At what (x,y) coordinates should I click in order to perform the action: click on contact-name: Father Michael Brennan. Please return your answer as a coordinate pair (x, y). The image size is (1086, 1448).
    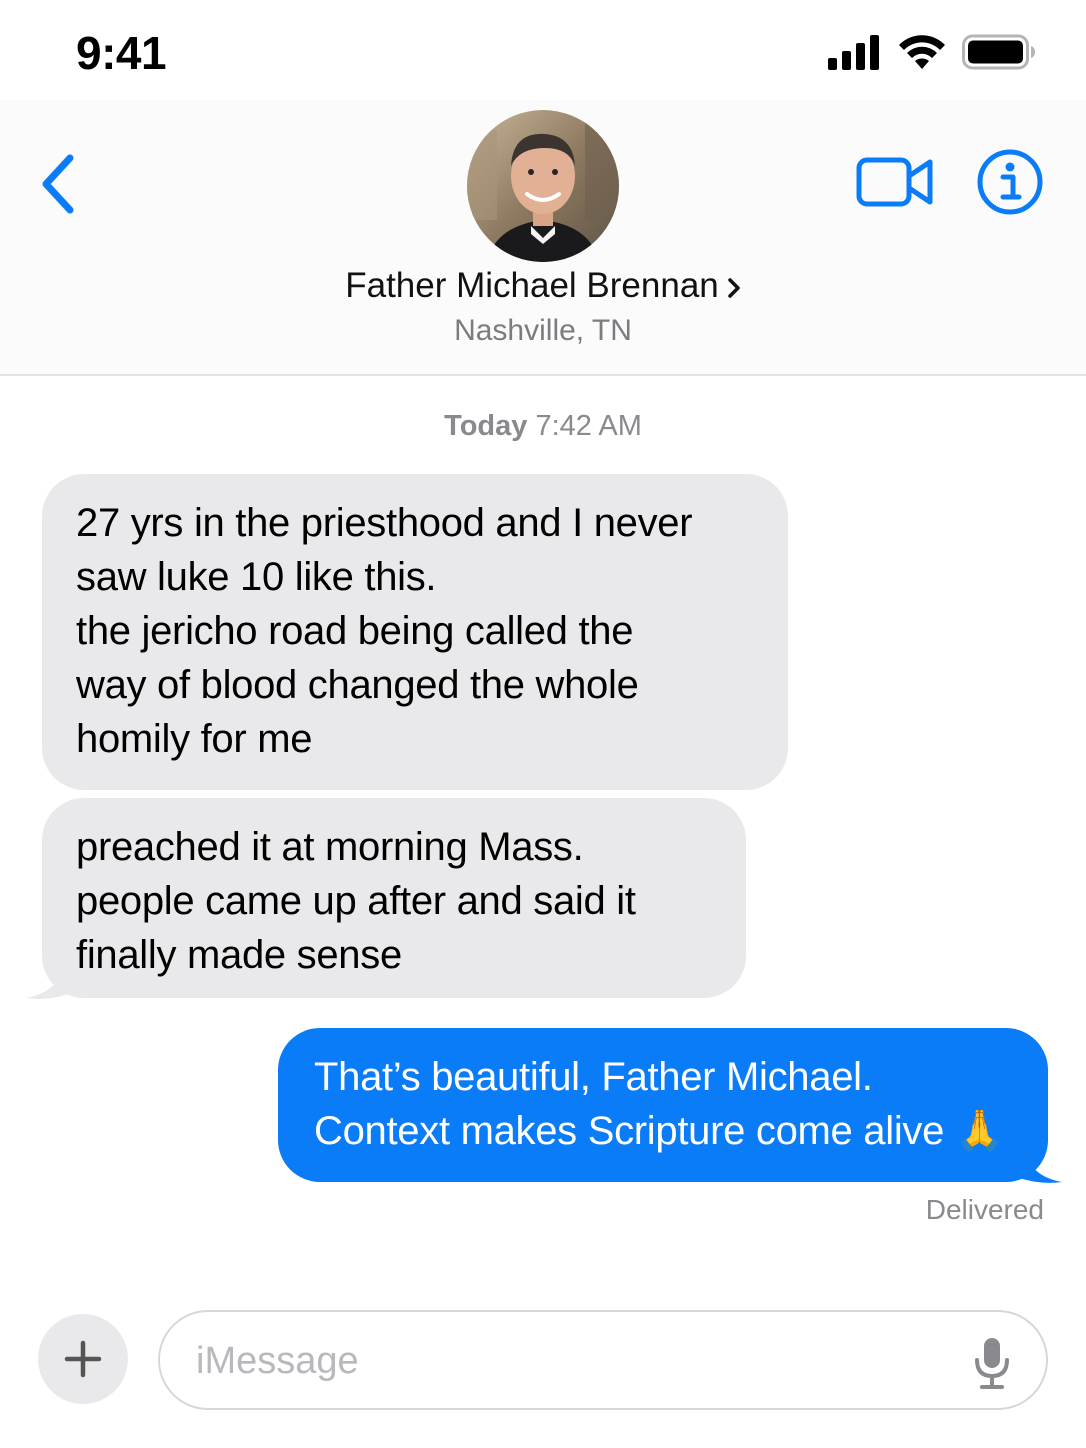
    Looking at the image, I should click on (532, 285).